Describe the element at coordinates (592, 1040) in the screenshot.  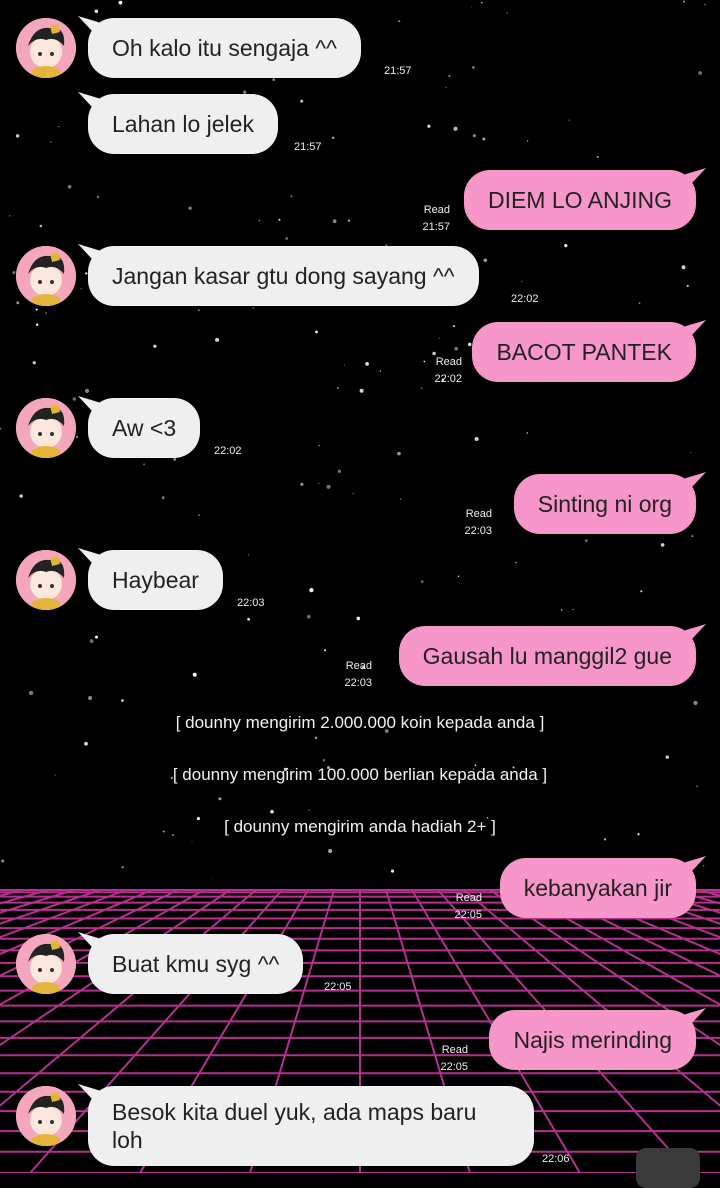
I see `message-bubble-outgoing: Najis merinding` at that location.